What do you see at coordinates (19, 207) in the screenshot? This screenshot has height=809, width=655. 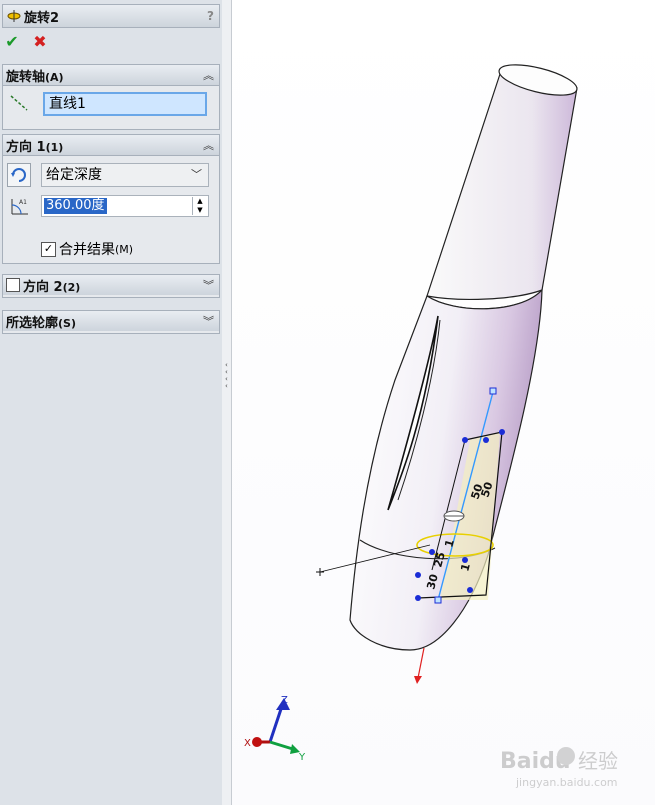 I see `angle-icon: A1` at bounding box center [19, 207].